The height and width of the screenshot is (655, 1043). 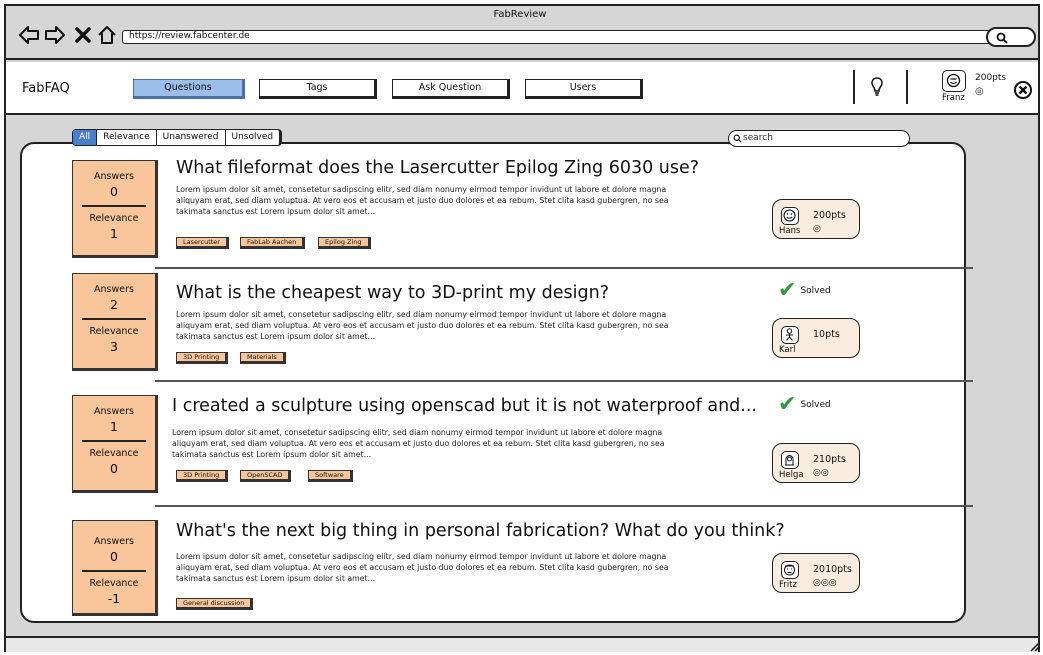 I want to click on resize-handle-icon, so click(x=1034, y=646).